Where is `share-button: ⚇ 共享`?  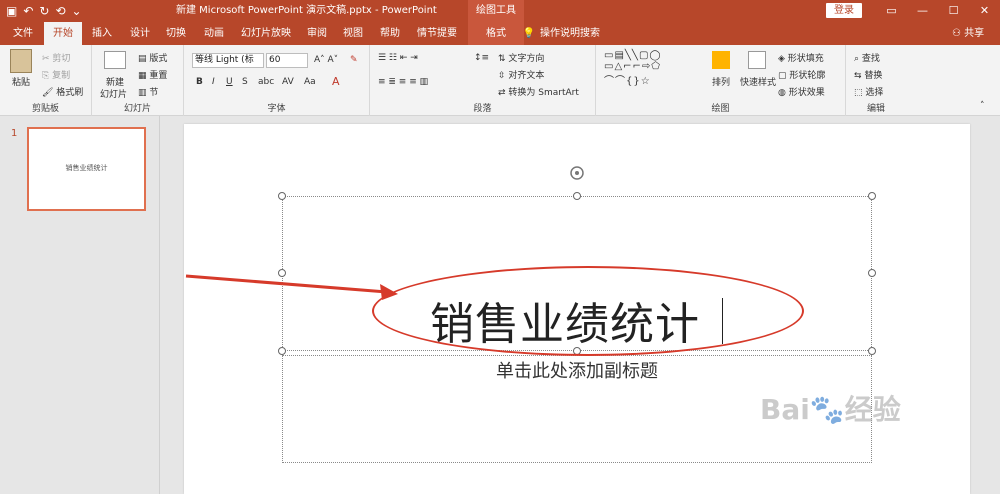
share-button: ⚇ 共享 is located at coordinates (968, 33).